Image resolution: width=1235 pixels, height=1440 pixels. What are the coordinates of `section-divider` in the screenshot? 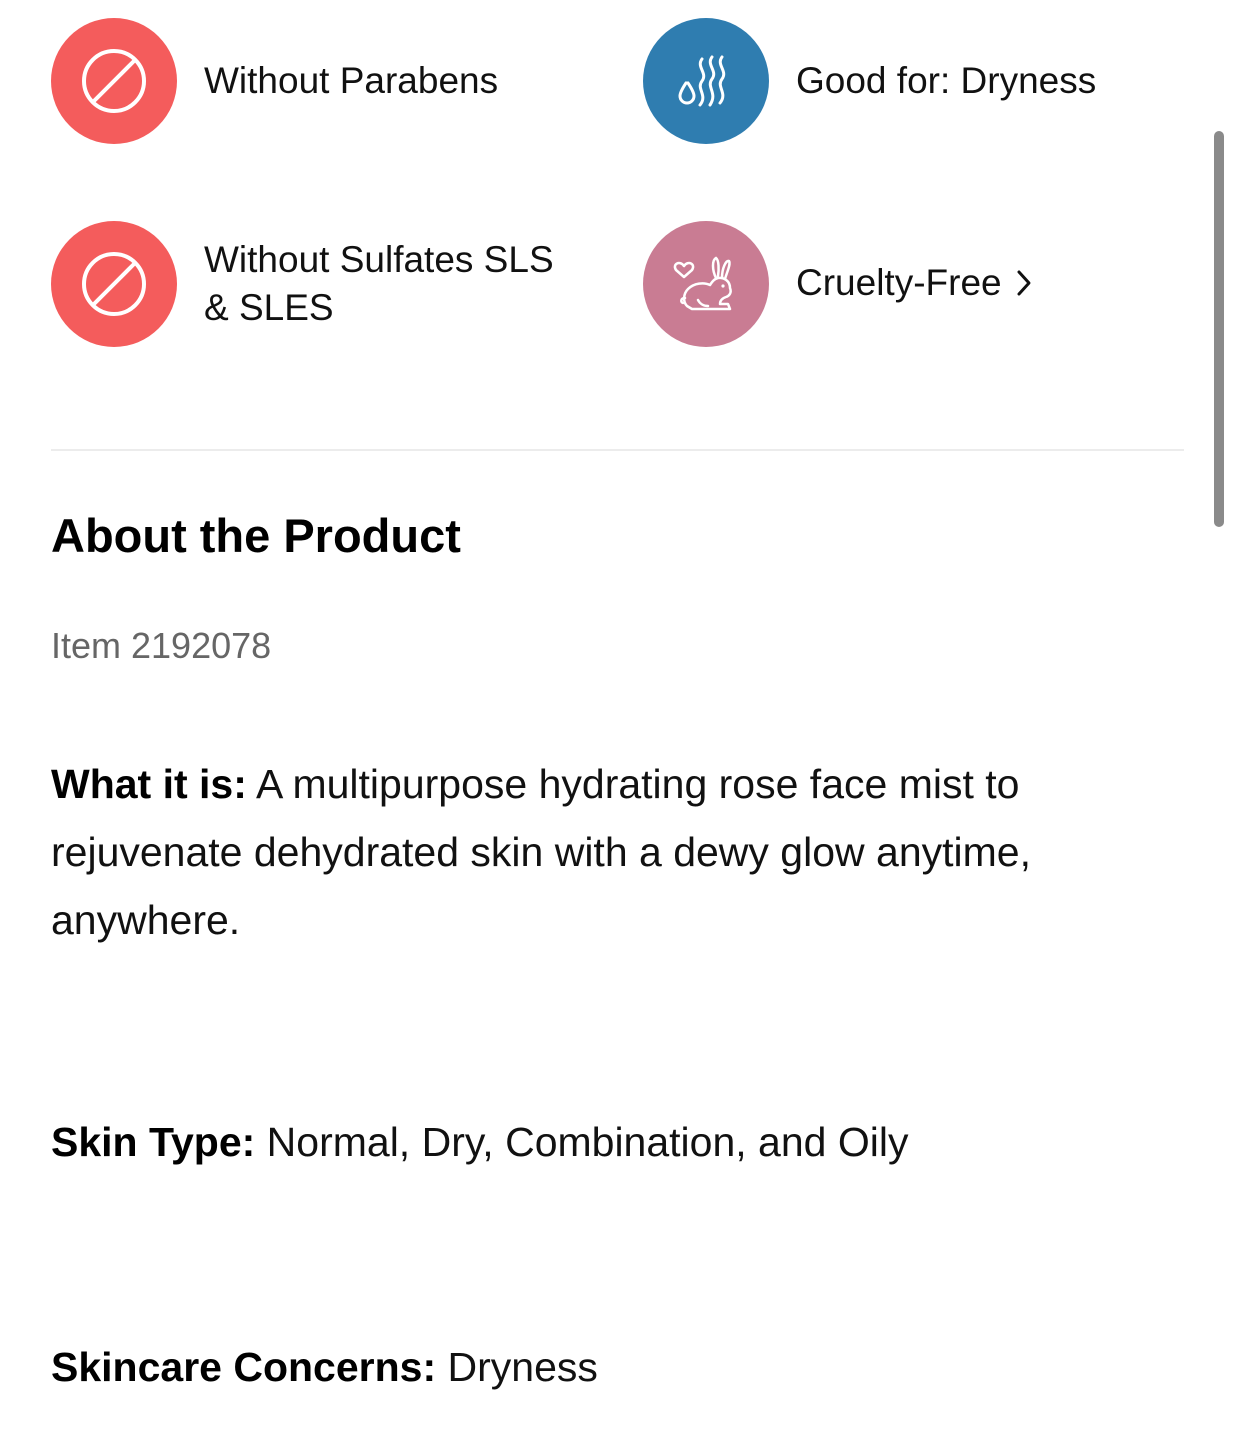 It's located at (617, 450).